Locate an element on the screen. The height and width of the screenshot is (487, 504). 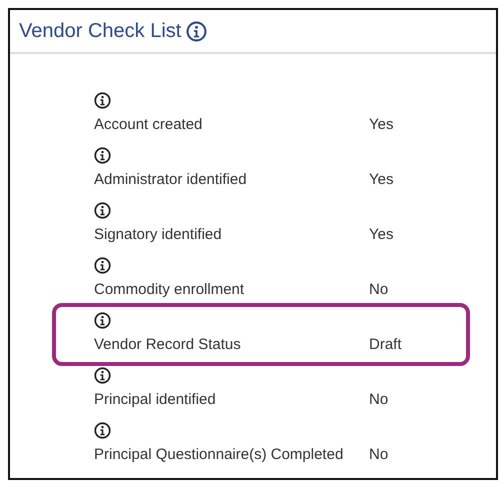
check-value: Draft is located at coordinates (385, 345).